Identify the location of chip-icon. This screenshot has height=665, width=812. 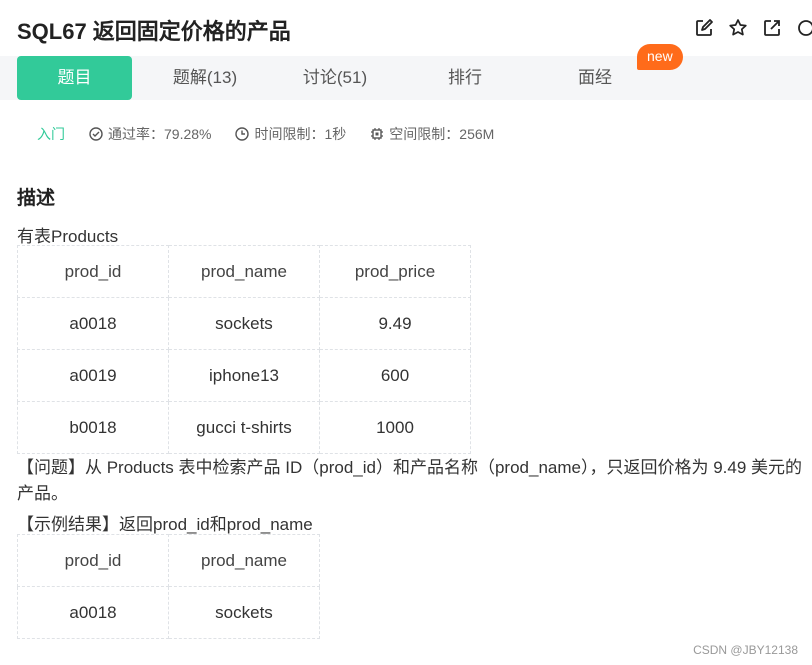
(377, 134).